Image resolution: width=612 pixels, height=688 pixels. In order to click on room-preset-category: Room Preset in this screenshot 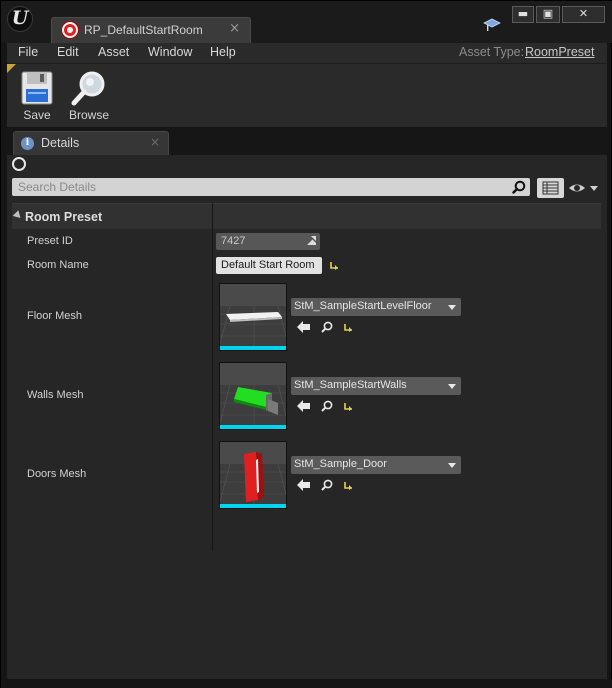, I will do `click(306, 216)`.